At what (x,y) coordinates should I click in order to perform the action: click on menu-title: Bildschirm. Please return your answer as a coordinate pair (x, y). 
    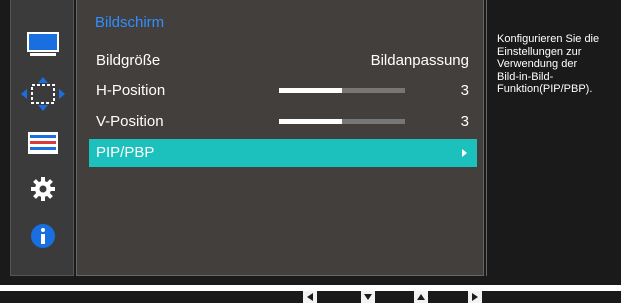
    Looking at the image, I should click on (130, 22).